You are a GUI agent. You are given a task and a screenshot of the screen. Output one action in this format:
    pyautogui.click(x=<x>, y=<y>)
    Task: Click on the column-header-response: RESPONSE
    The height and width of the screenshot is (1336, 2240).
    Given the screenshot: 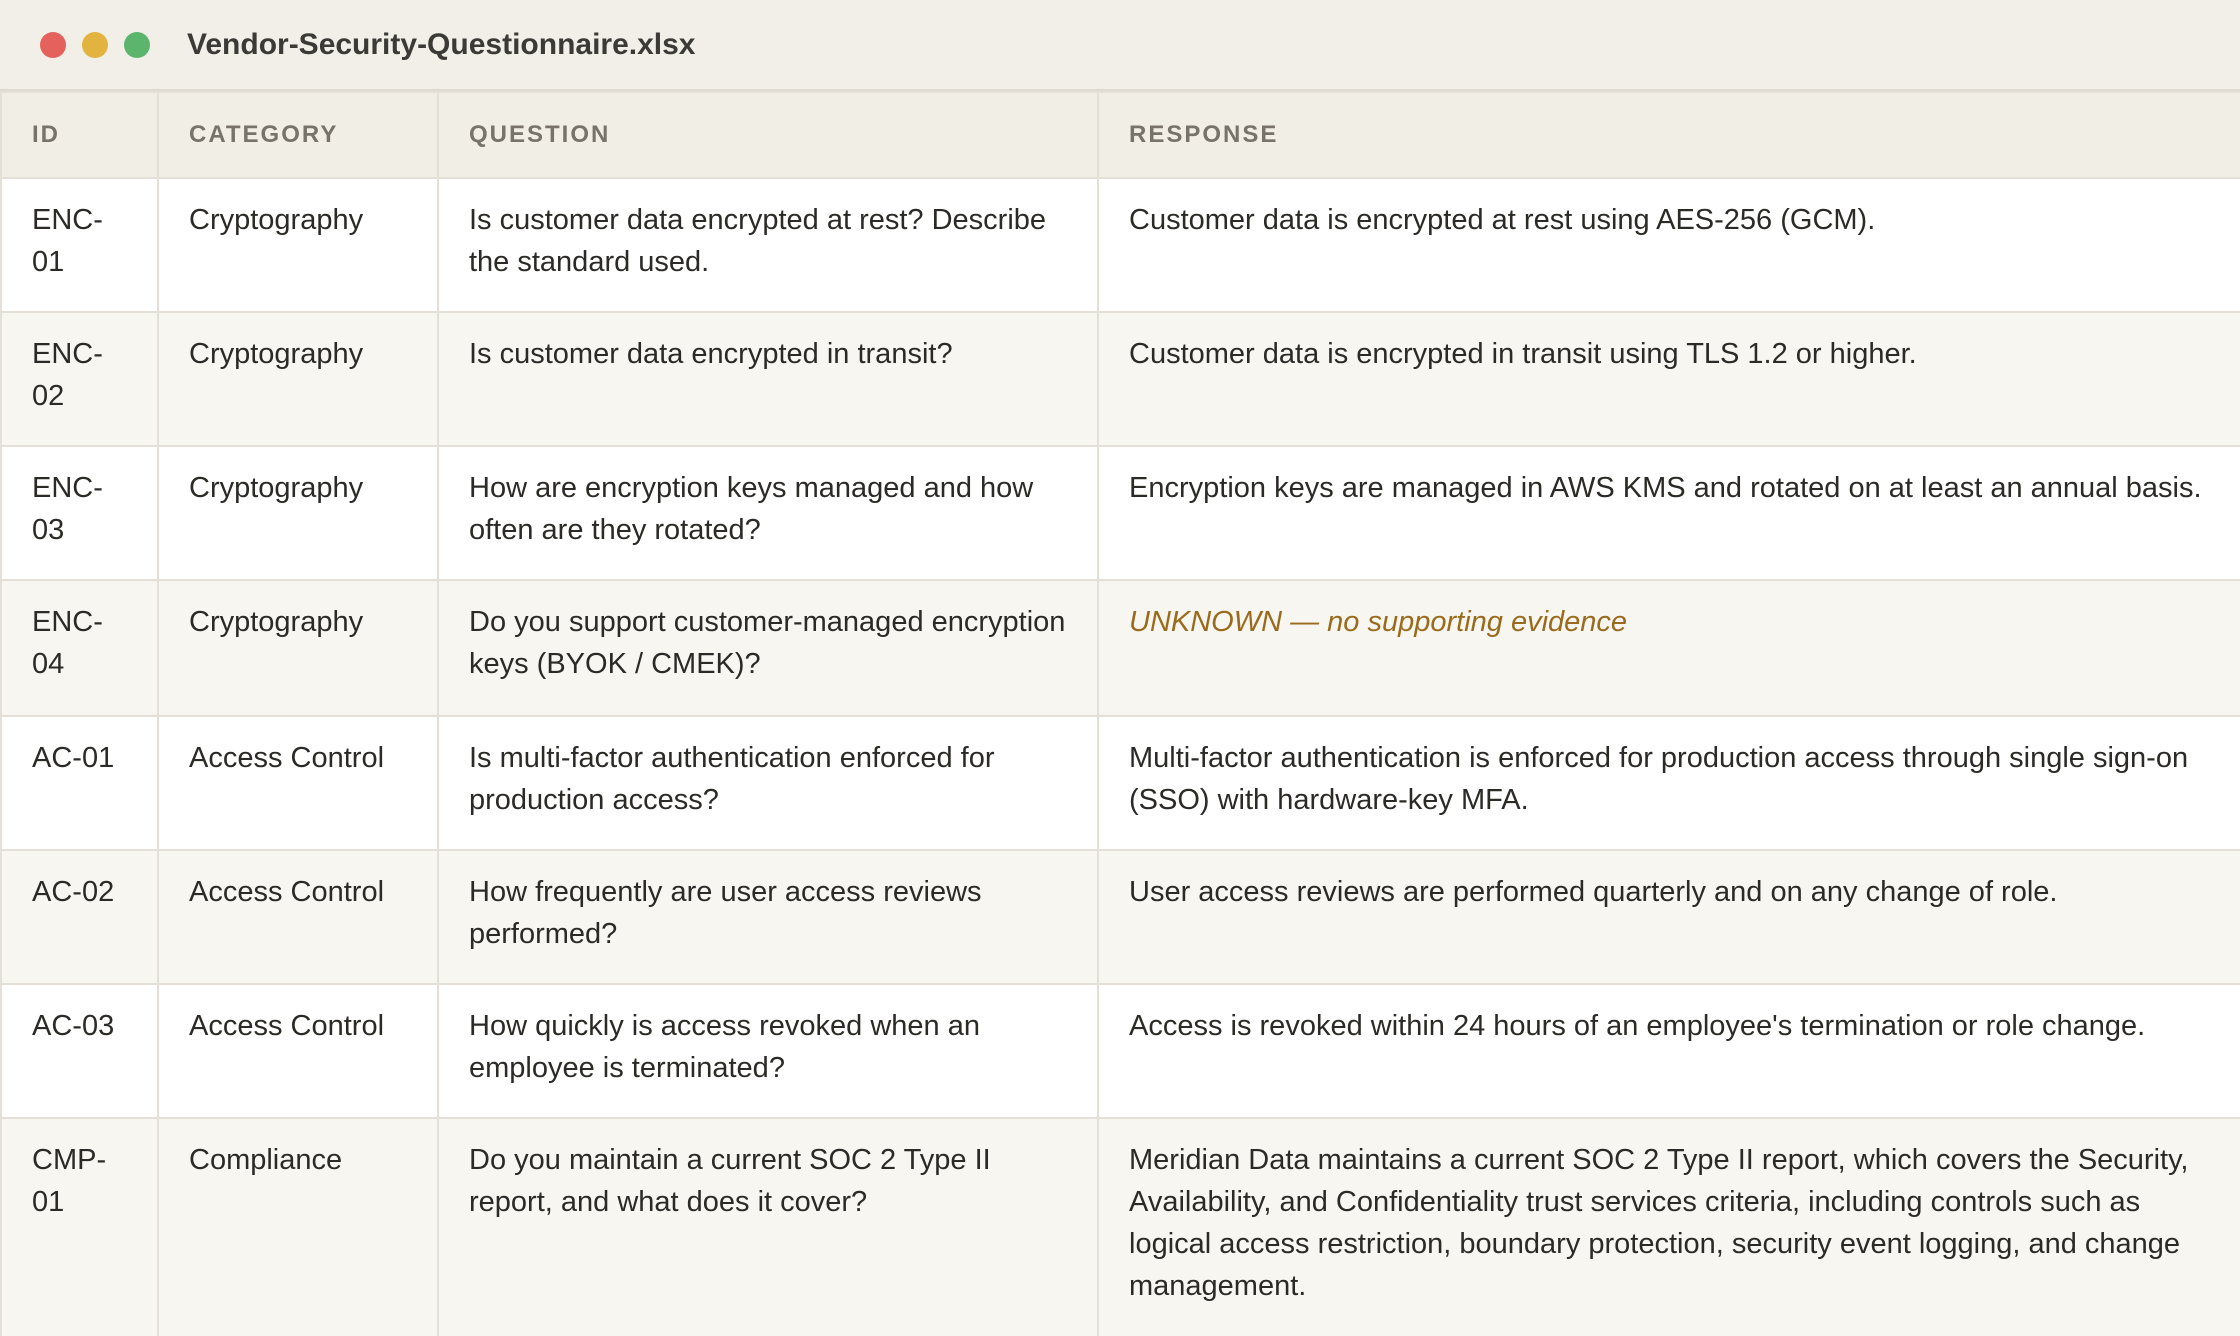 What is the action you would take?
    pyautogui.click(x=1668, y=135)
    